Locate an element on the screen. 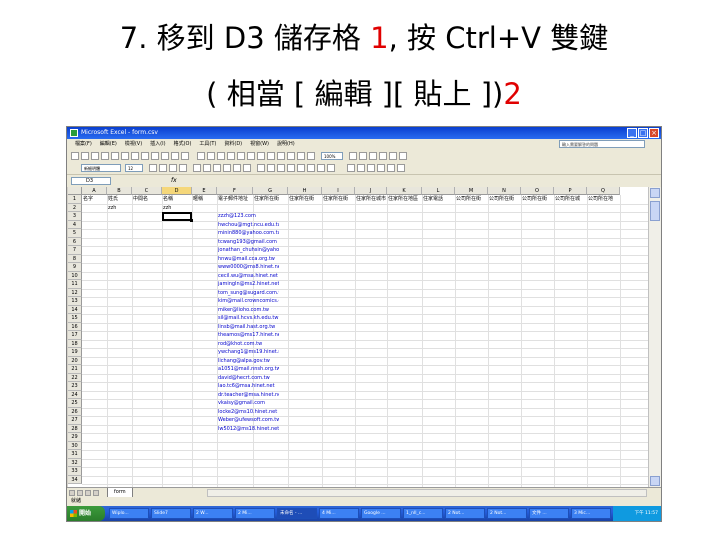  row-header: 1 is located at coordinates (75, 199).